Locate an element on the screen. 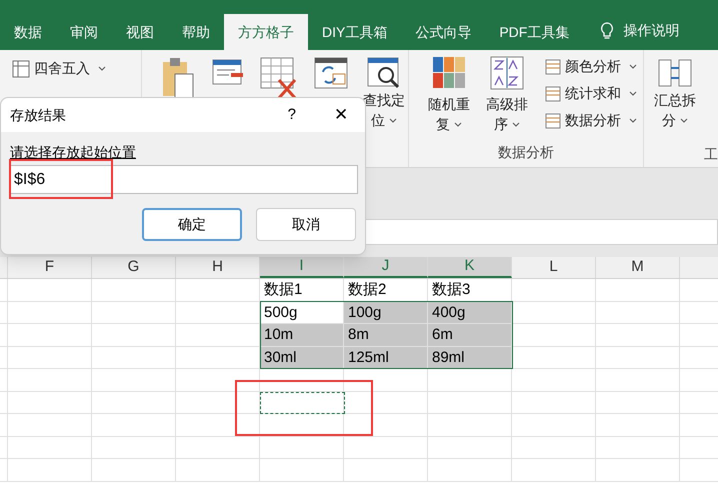 This screenshot has height=489, width=718. table-cell: 8m is located at coordinates (386, 335).